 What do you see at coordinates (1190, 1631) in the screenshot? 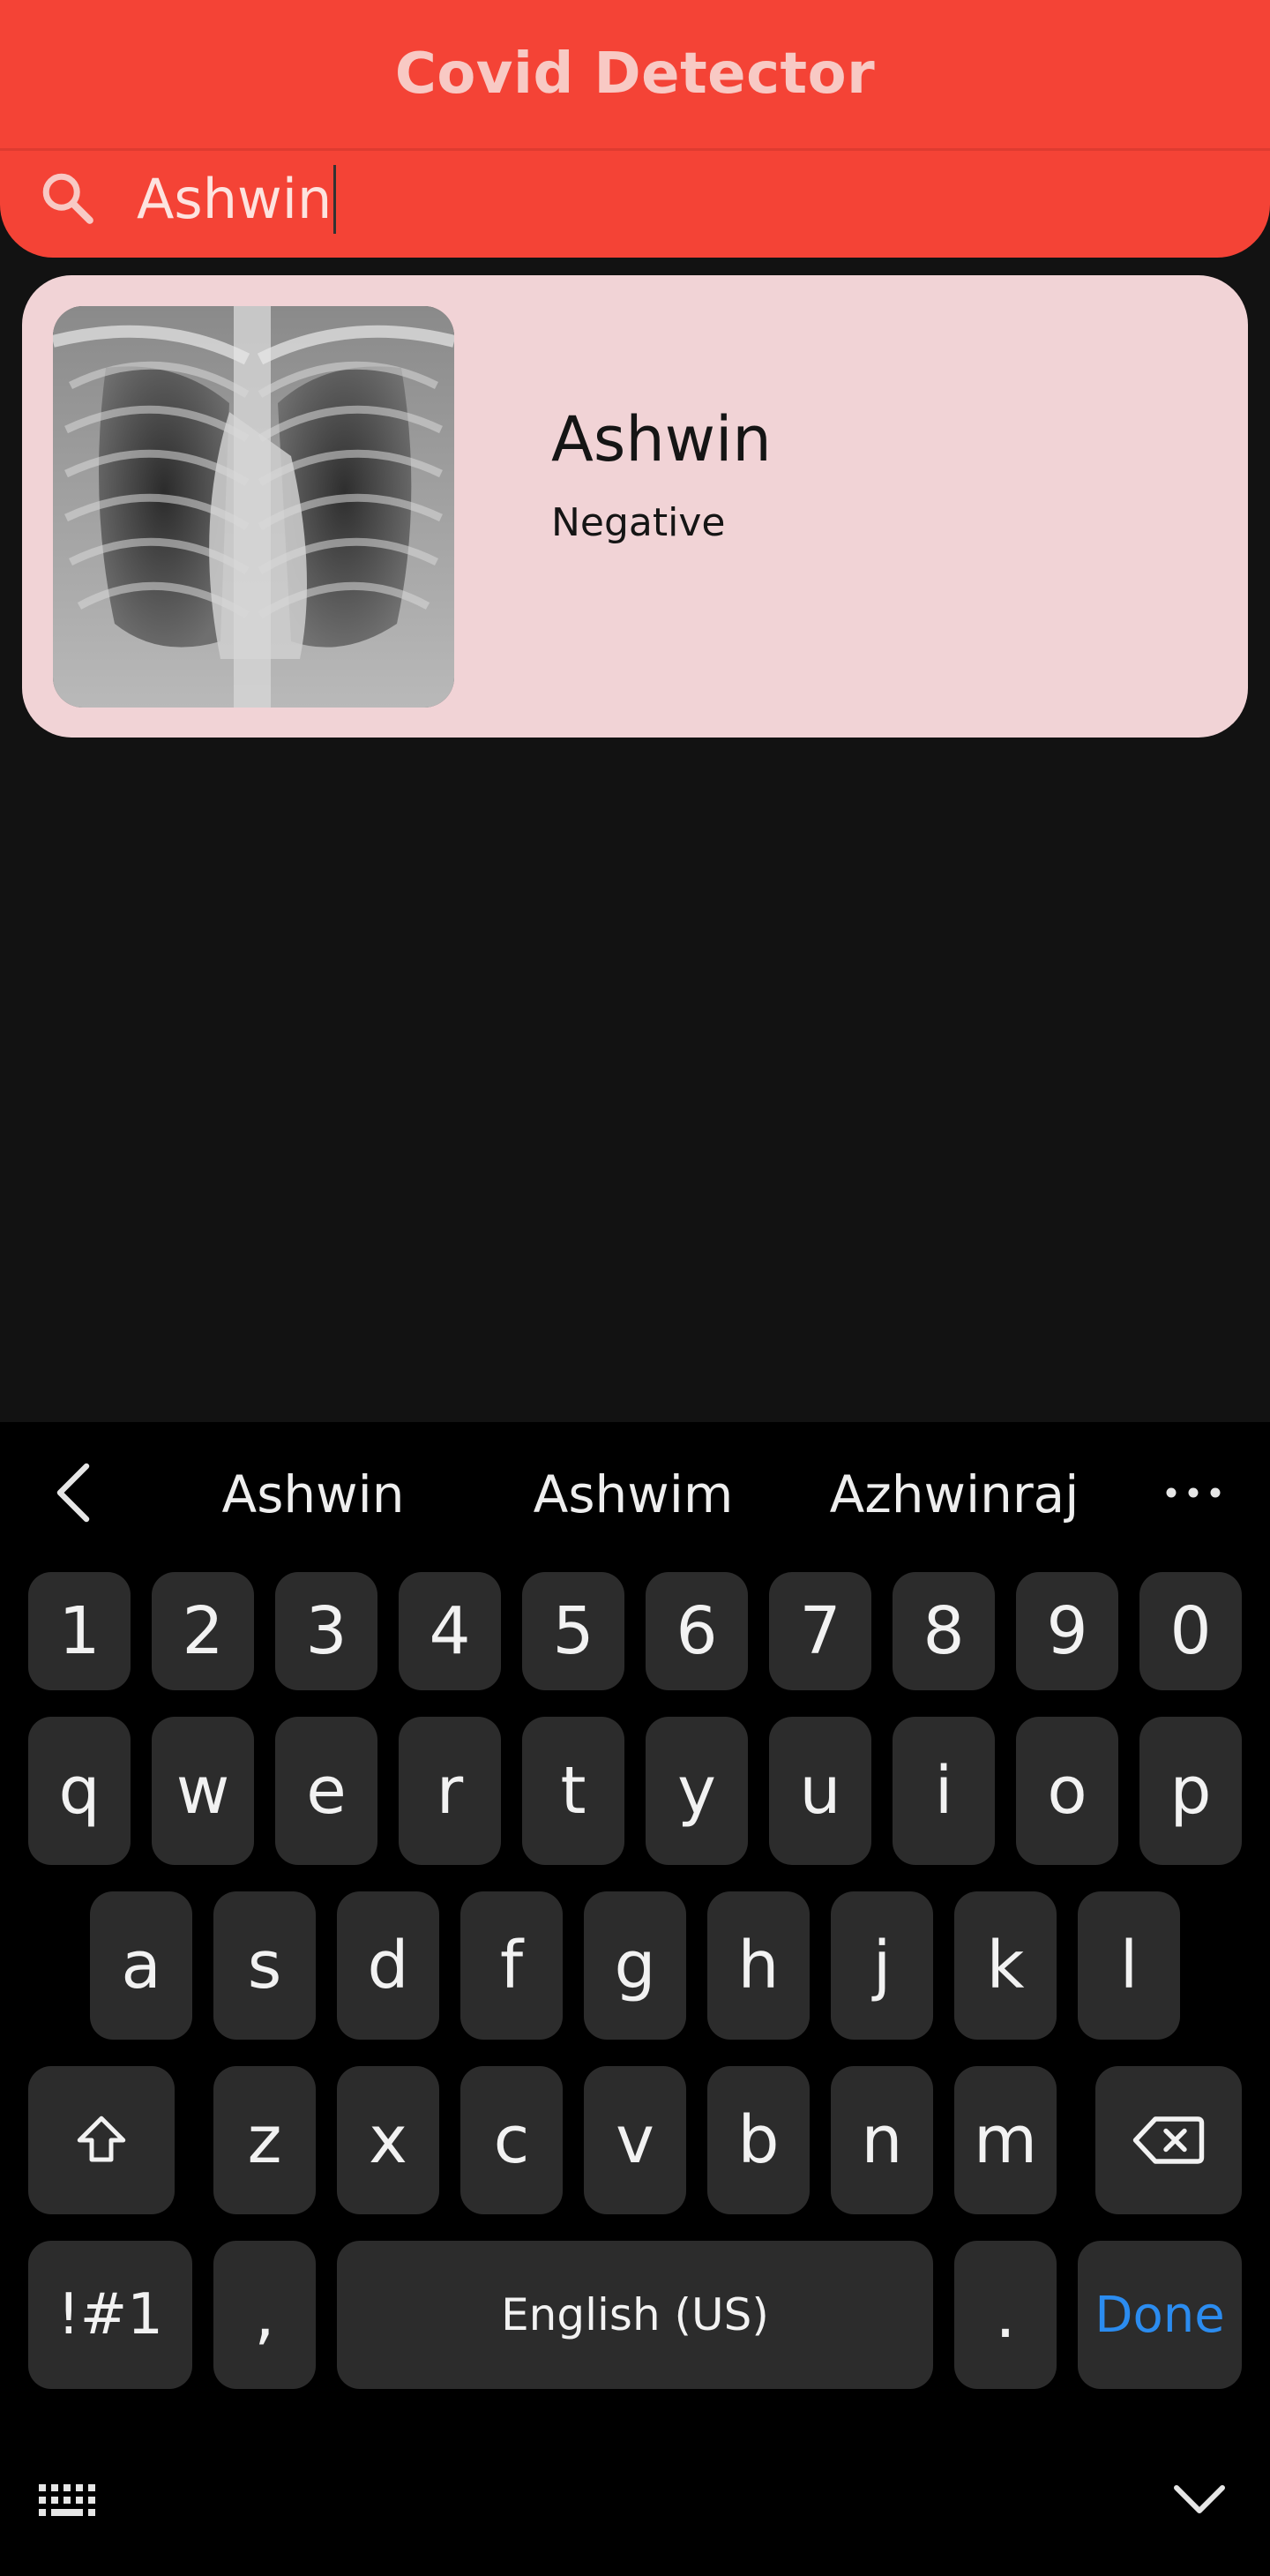
I see `key-0: 0` at bounding box center [1190, 1631].